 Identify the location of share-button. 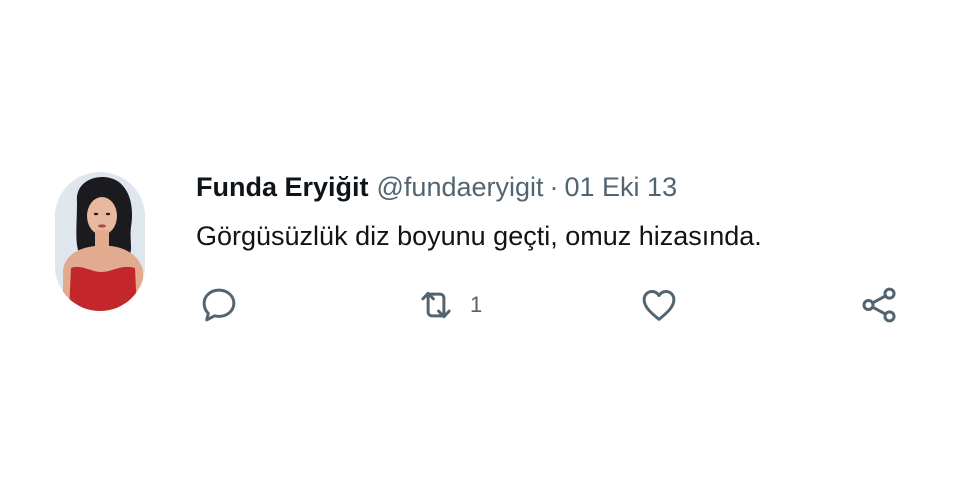
(879, 305).